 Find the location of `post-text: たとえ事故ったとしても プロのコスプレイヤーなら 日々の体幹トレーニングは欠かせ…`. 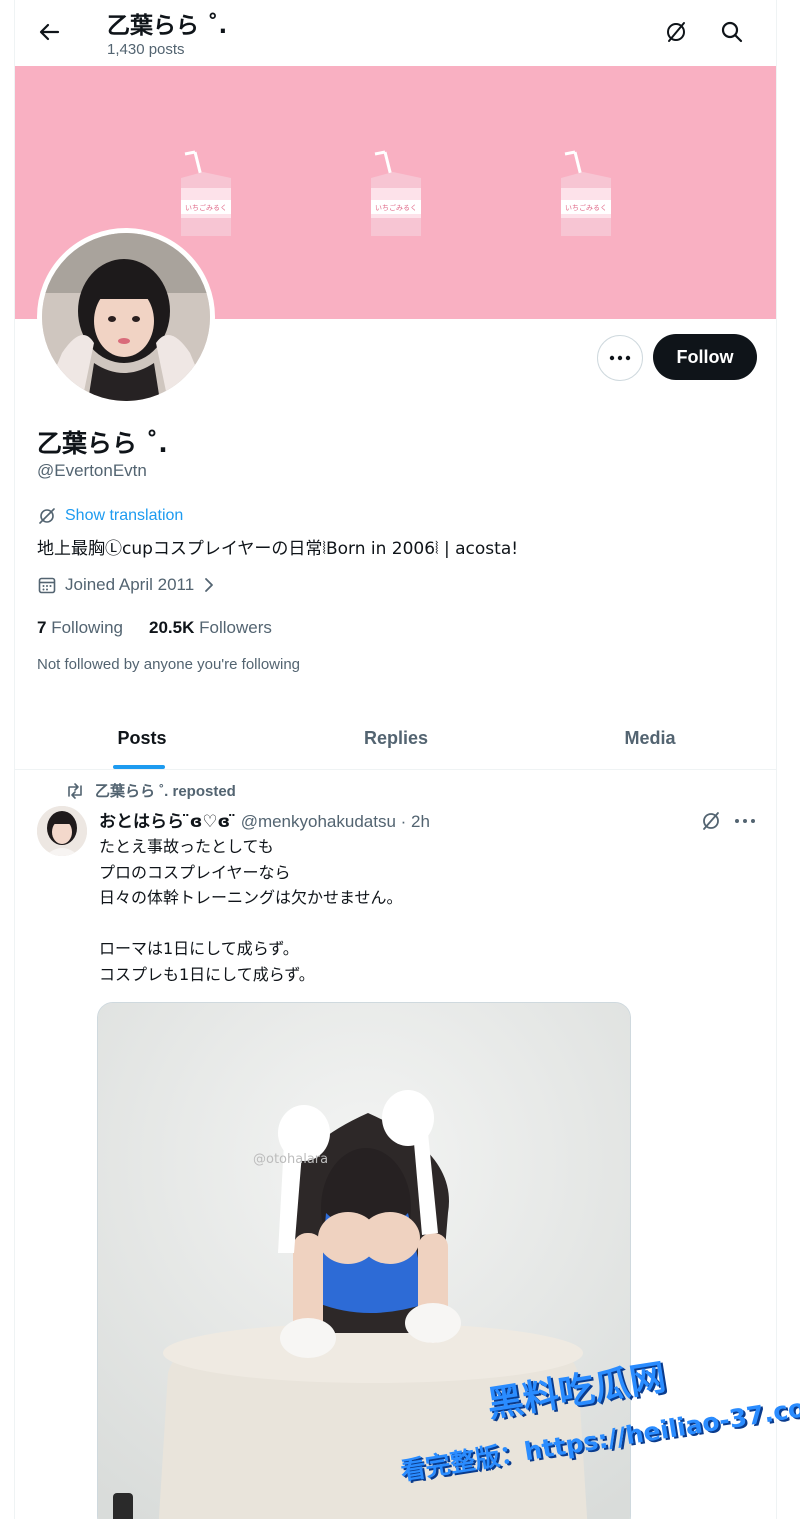

post-text: たとえ事故ったとしても プロのコスプレイヤーなら 日々の体幹トレーニングは欠かせ… is located at coordinates (251, 910).